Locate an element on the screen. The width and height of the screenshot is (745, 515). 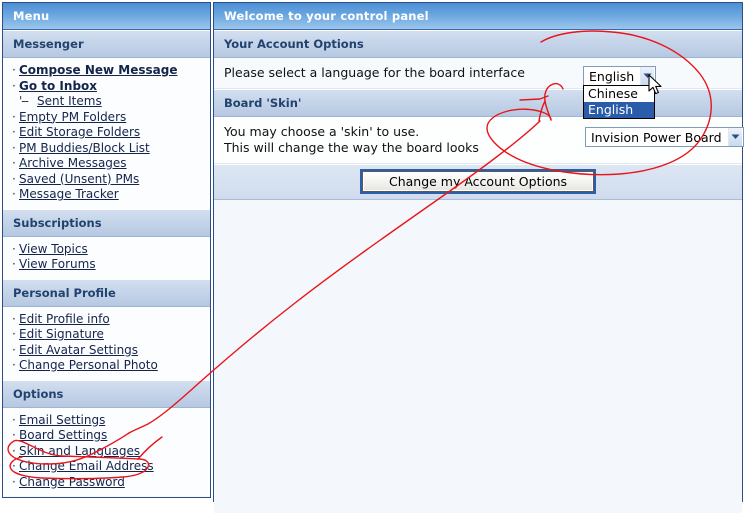
sidebar-item-message-tracker: · Message Tracker is located at coordinates (106, 195).